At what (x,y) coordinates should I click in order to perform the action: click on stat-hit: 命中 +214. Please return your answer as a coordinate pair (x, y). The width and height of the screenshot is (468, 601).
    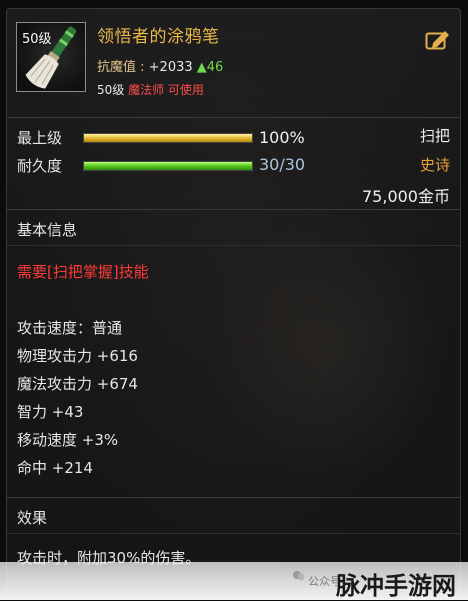
    Looking at the image, I should click on (55, 468).